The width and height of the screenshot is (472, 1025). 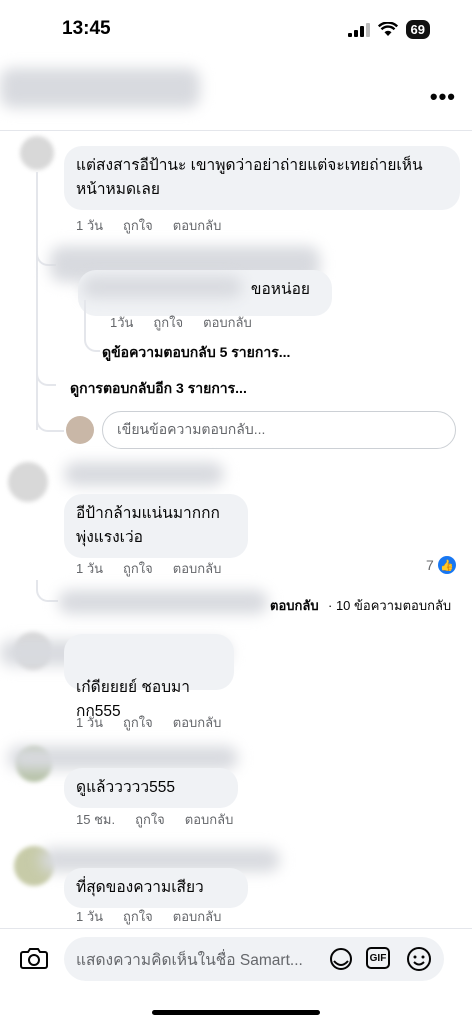 What do you see at coordinates (446, 565) in the screenshot?
I see `like-icon: 👍` at bounding box center [446, 565].